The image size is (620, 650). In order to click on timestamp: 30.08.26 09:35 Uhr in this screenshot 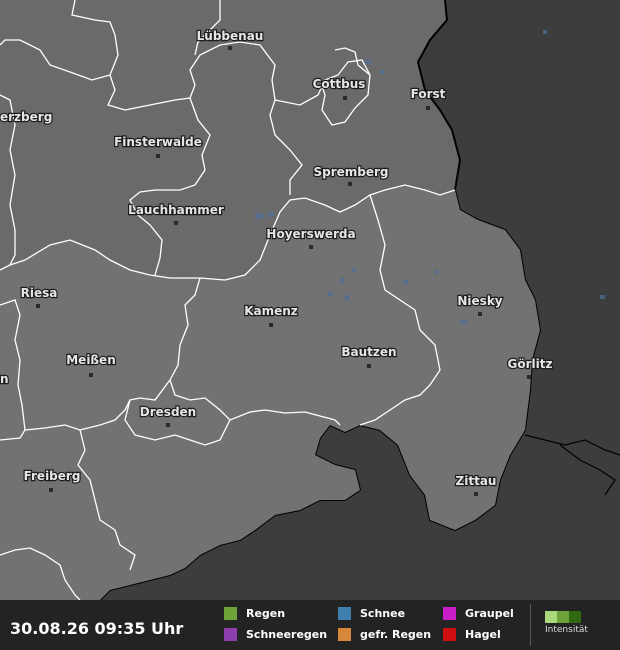, I will do `click(97, 628)`.